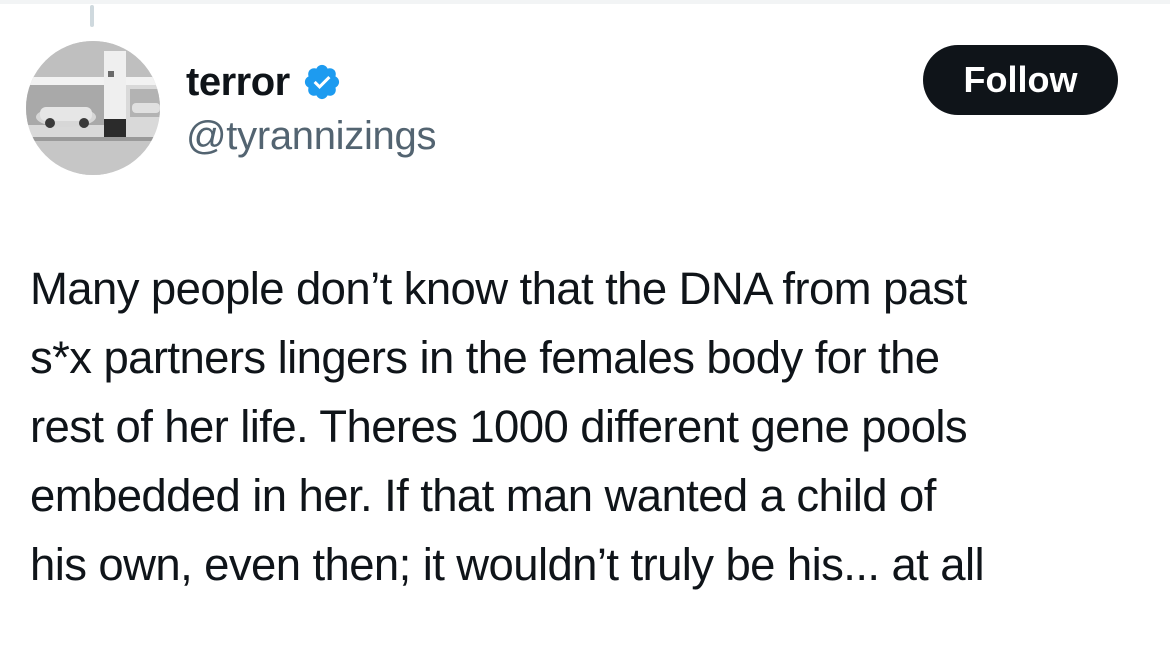 The height and width of the screenshot is (662, 1170). I want to click on author-display-name: terror, so click(238, 82).